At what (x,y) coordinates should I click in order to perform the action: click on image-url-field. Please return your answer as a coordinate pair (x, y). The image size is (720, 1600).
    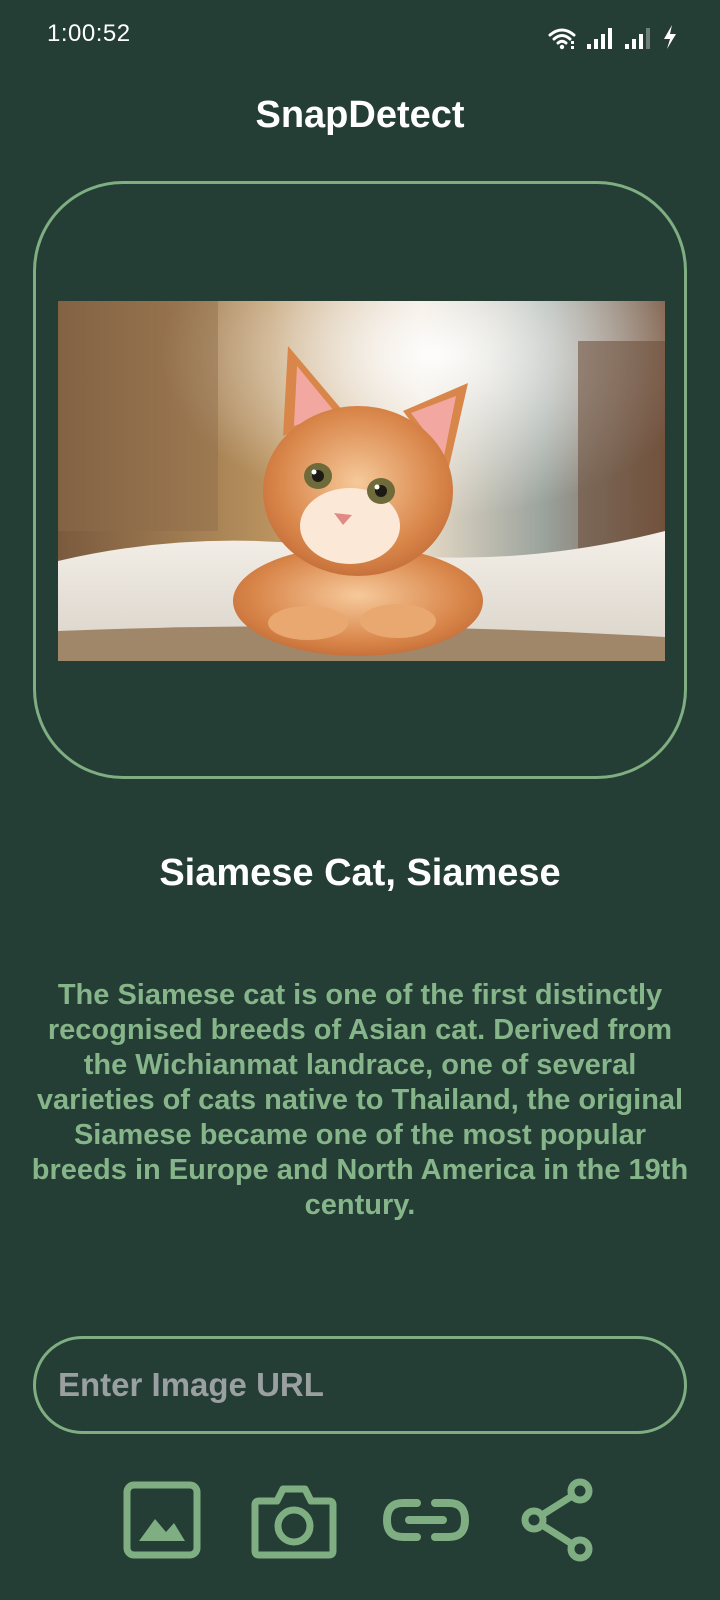
    Looking at the image, I should click on (360, 1385).